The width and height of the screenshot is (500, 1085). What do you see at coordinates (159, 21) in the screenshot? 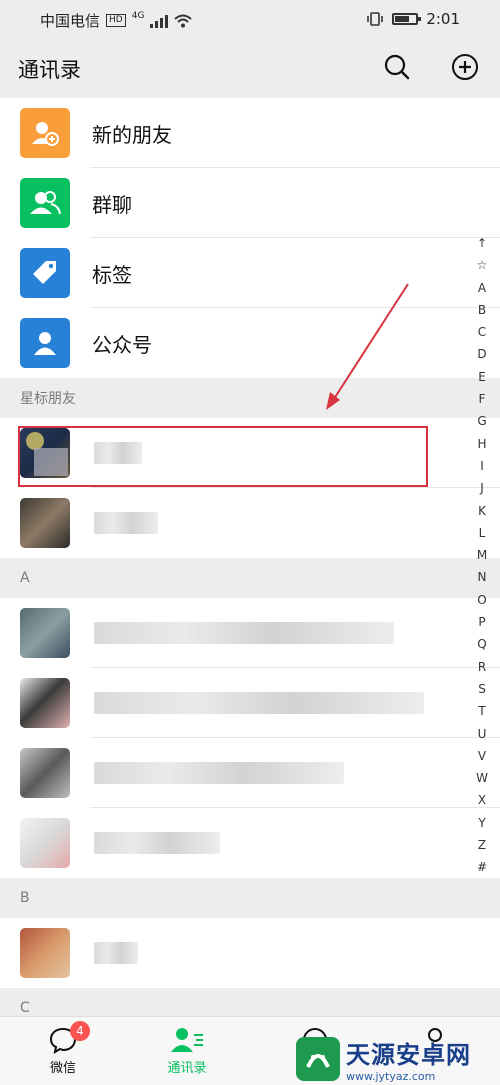
I see `signal-icon` at bounding box center [159, 21].